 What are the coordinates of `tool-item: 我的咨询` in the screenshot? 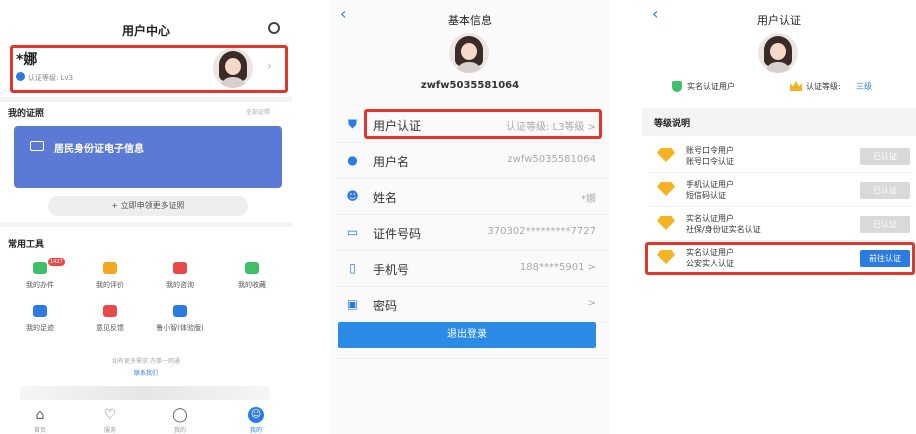 It's located at (180, 276).